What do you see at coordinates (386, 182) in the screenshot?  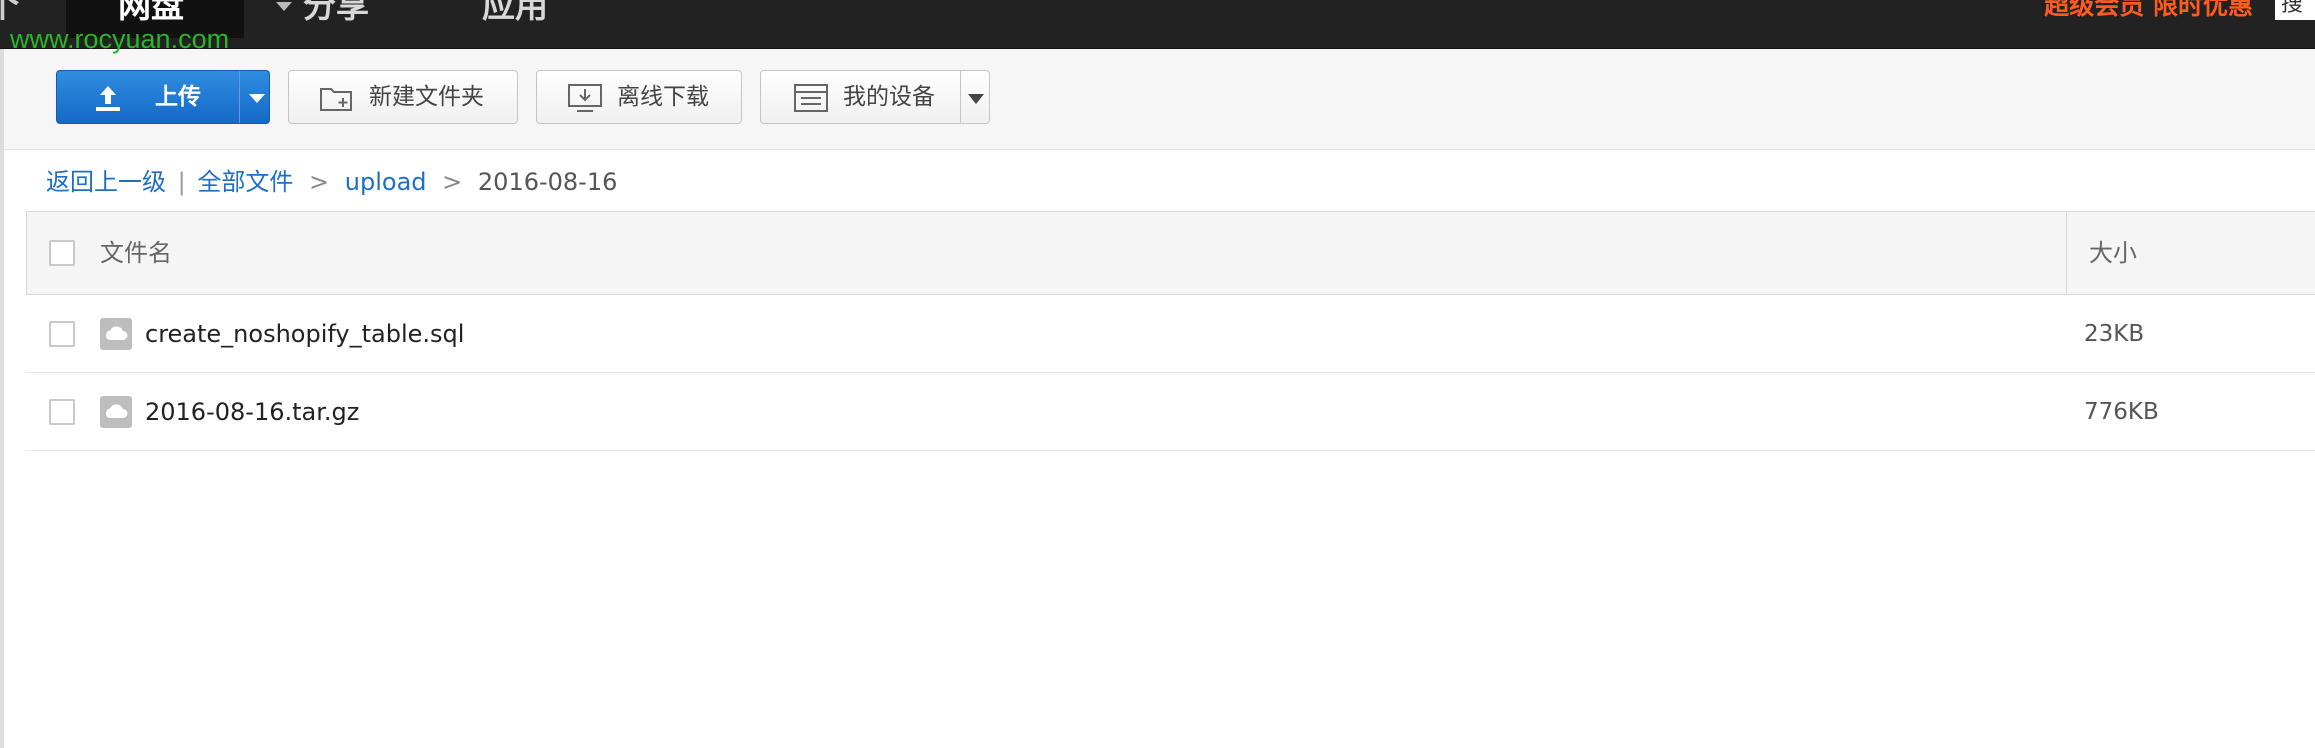 I see `breadcrumb-folder-upload: upload` at bounding box center [386, 182].